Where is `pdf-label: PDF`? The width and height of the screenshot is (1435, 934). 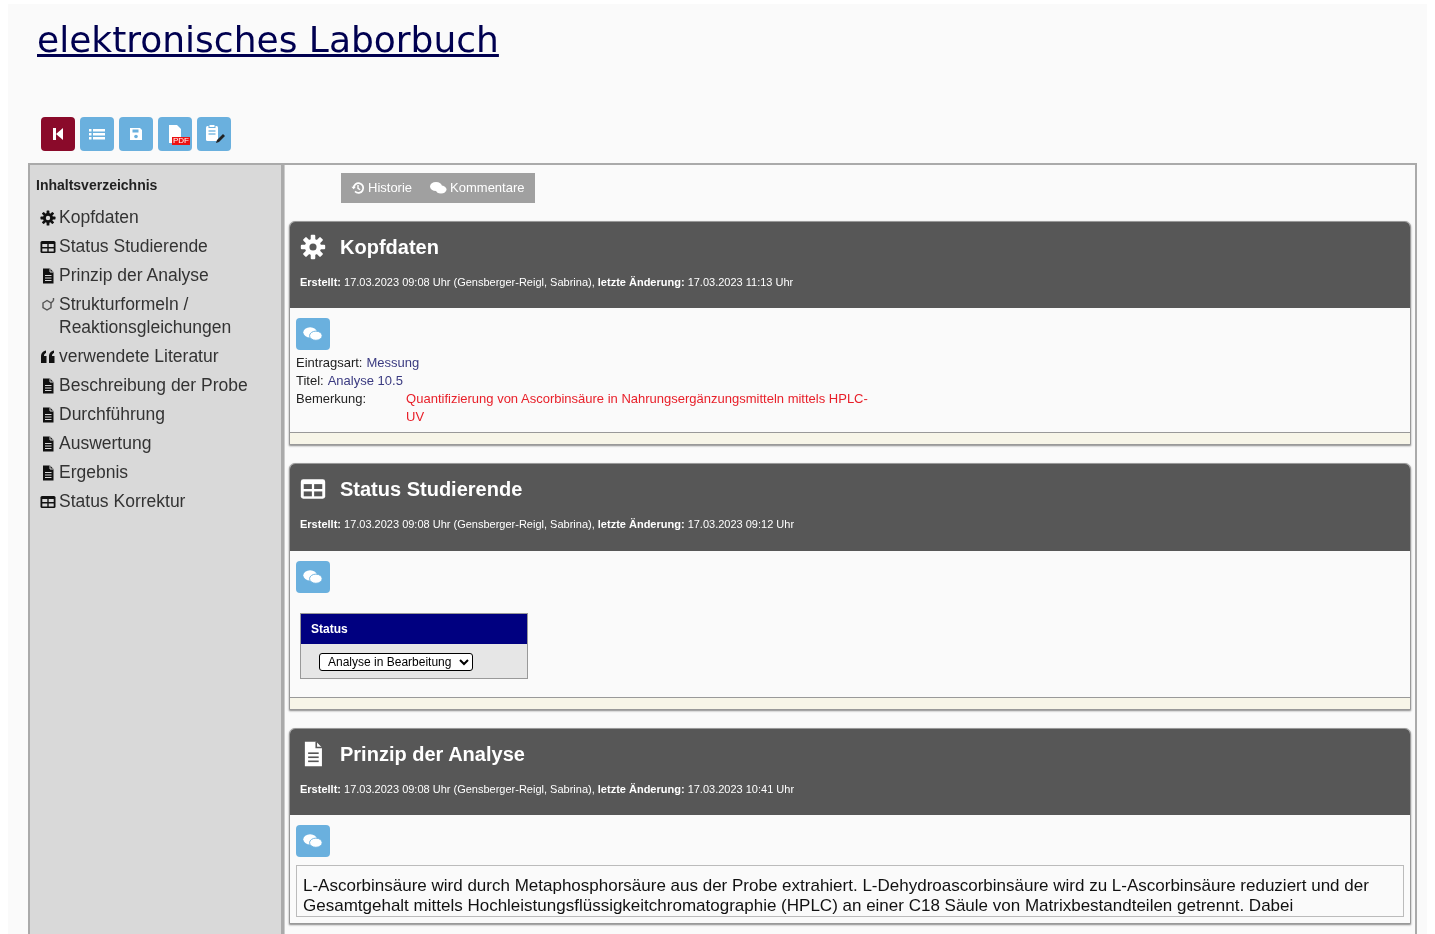
pdf-label: PDF is located at coordinates (181, 141).